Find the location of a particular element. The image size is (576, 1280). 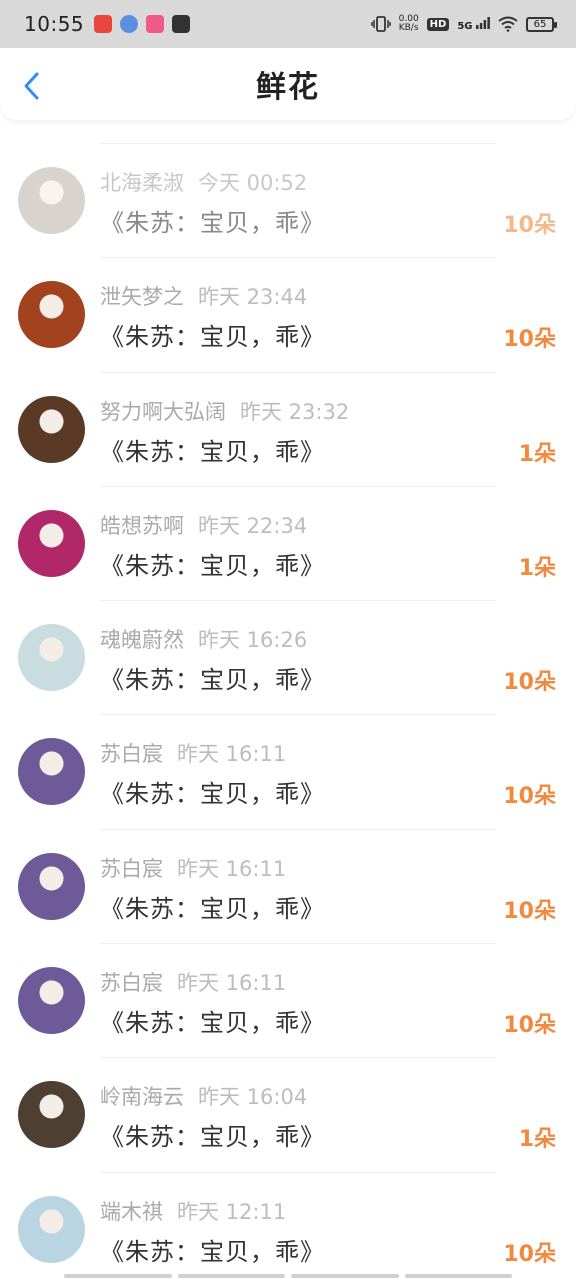

music-app-icon is located at coordinates (155, 24).